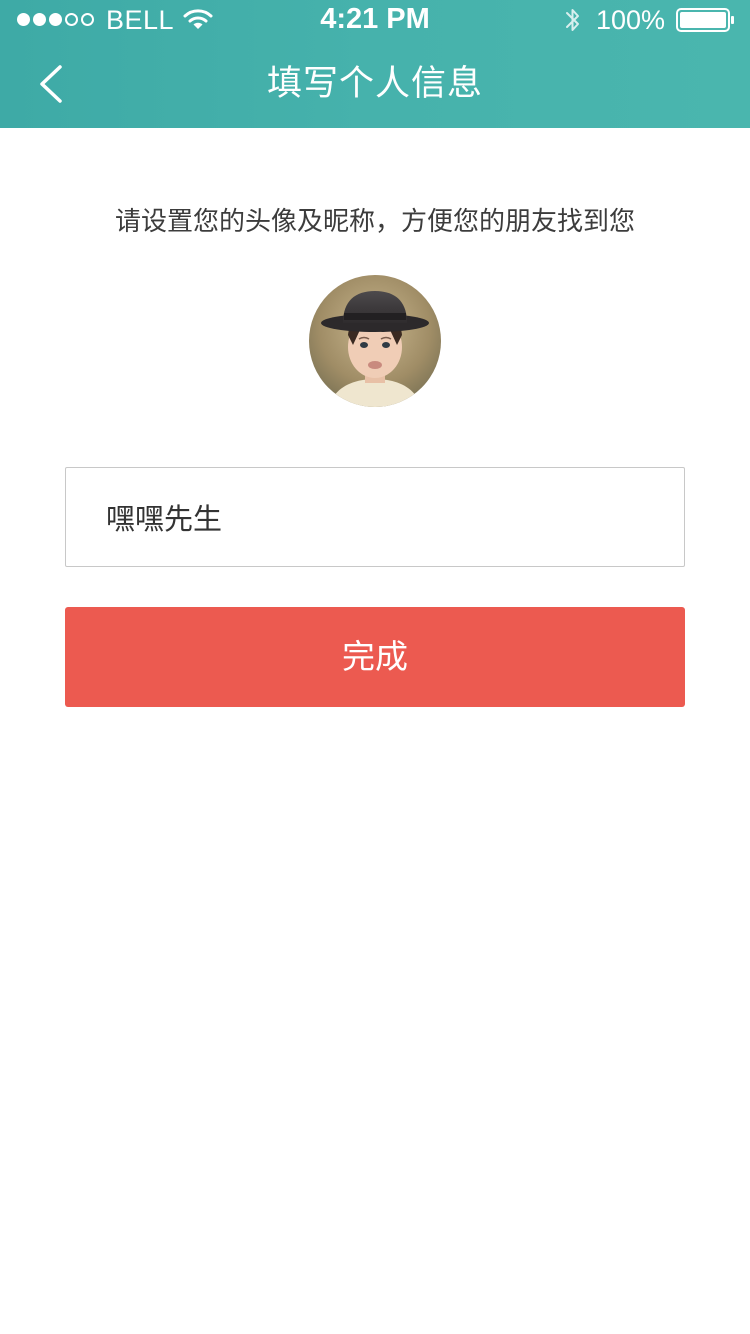 The width and height of the screenshot is (750, 1334). What do you see at coordinates (375, 657) in the screenshot?
I see `done-button: 完成` at bounding box center [375, 657].